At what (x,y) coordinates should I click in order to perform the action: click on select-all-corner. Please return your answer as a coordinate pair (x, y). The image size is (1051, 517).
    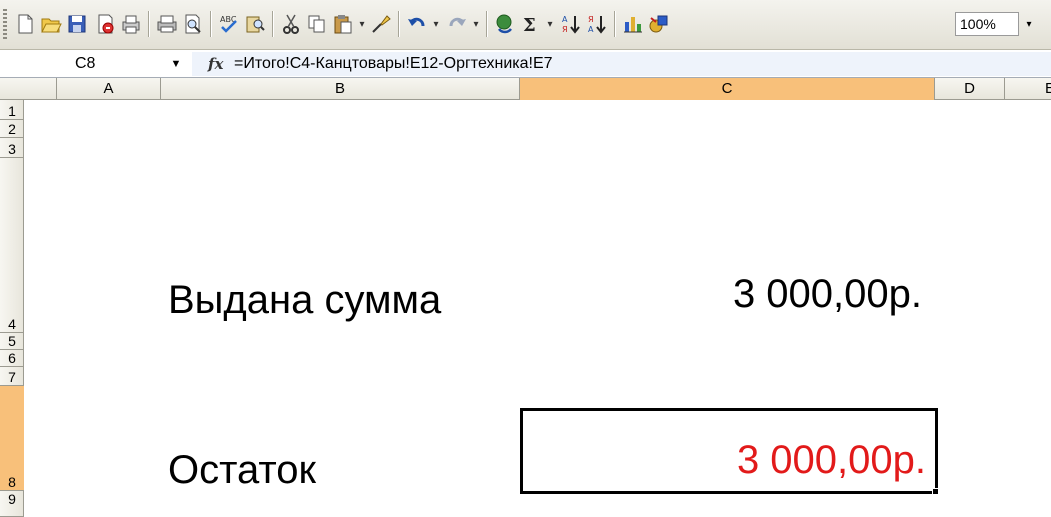
    Looking at the image, I should click on (28, 89).